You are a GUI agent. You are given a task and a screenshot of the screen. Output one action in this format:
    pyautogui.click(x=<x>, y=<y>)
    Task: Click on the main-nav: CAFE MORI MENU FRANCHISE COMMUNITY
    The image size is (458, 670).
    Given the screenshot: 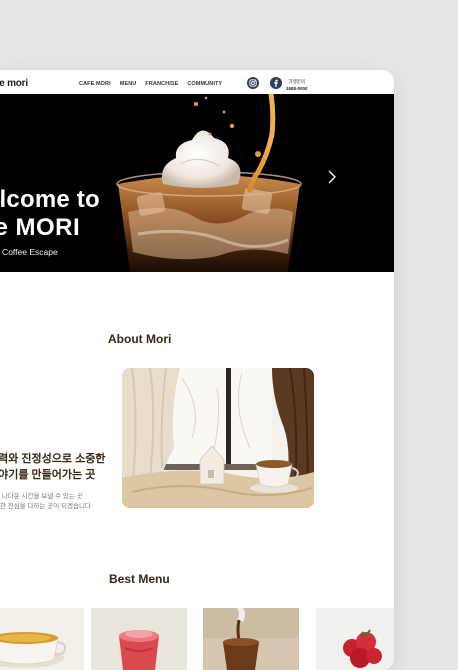 What is the action you would take?
    pyautogui.click(x=150, y=84)
    